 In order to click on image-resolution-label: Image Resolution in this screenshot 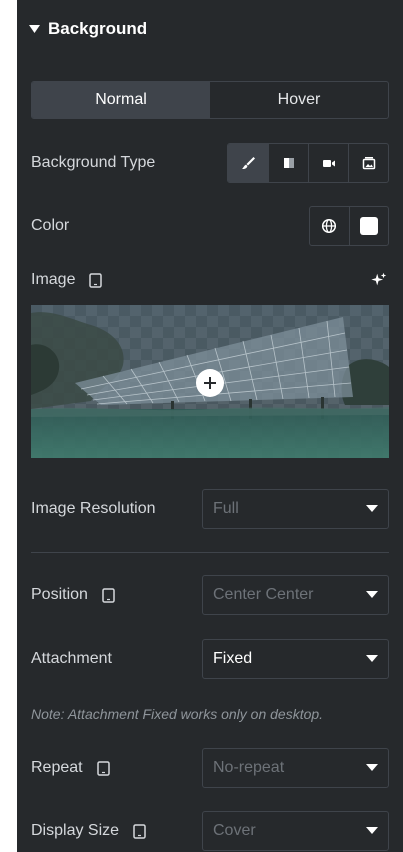, I will do `click(93, 508)`.